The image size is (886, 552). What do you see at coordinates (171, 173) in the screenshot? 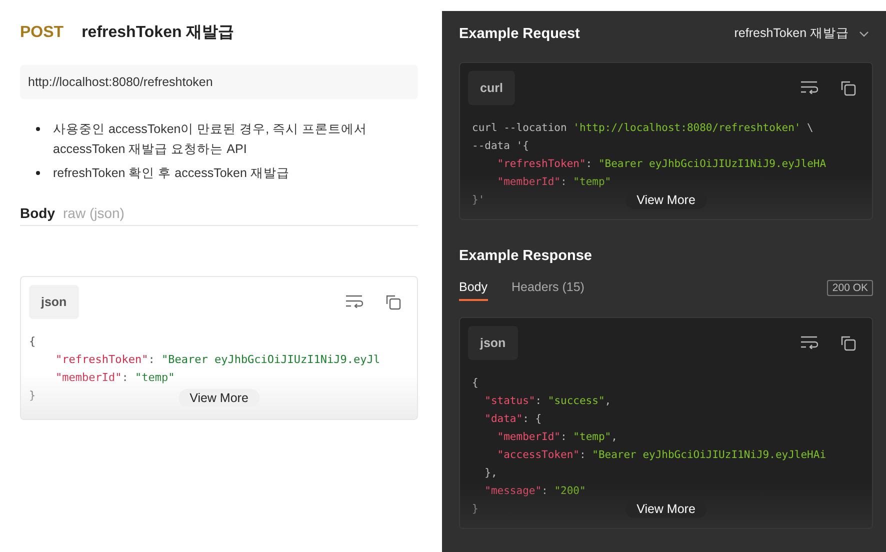
I see `description-text: refreshToken 확인 후 accessToken 재발급` at bounding box center [171, 173].